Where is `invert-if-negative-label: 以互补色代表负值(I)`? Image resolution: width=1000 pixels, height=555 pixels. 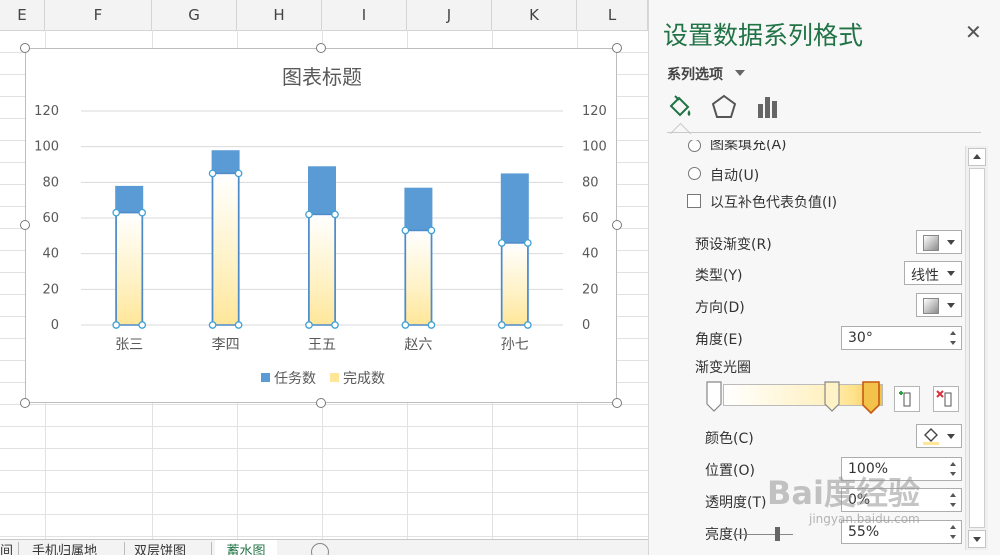
invert-if-negative-label: 以互补色代表负值(I) is located at coordinates (774, 203).